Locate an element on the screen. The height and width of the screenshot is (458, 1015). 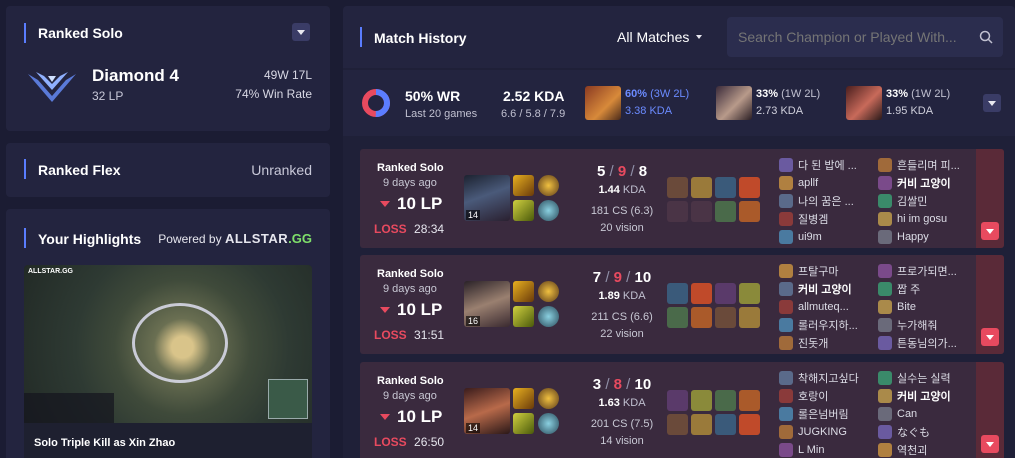
player-entry: 착해지고싶다 is located at coordinates (827, 378).